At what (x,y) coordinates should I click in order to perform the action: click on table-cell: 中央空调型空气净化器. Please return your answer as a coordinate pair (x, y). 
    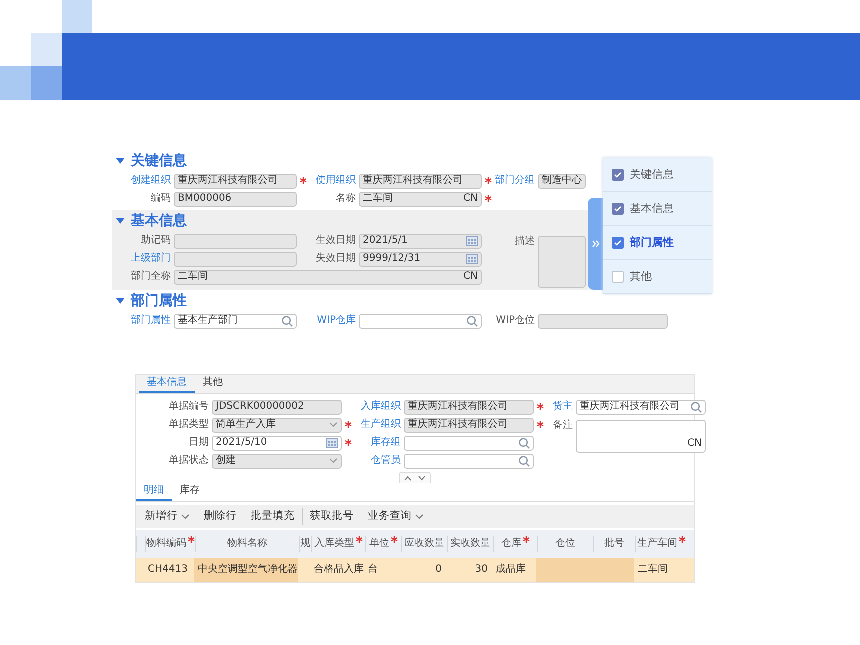
    Looking at the image, I should click on (246, 570).